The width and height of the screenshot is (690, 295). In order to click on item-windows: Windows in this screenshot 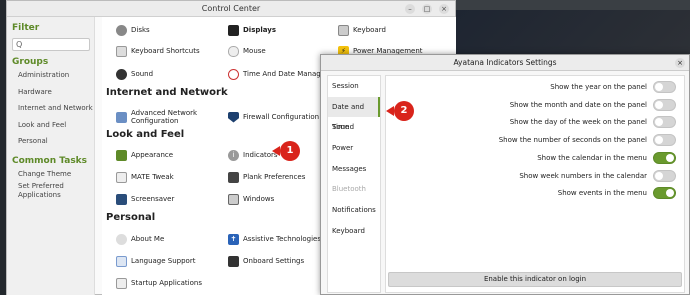, I will do `click(251, 199)`.